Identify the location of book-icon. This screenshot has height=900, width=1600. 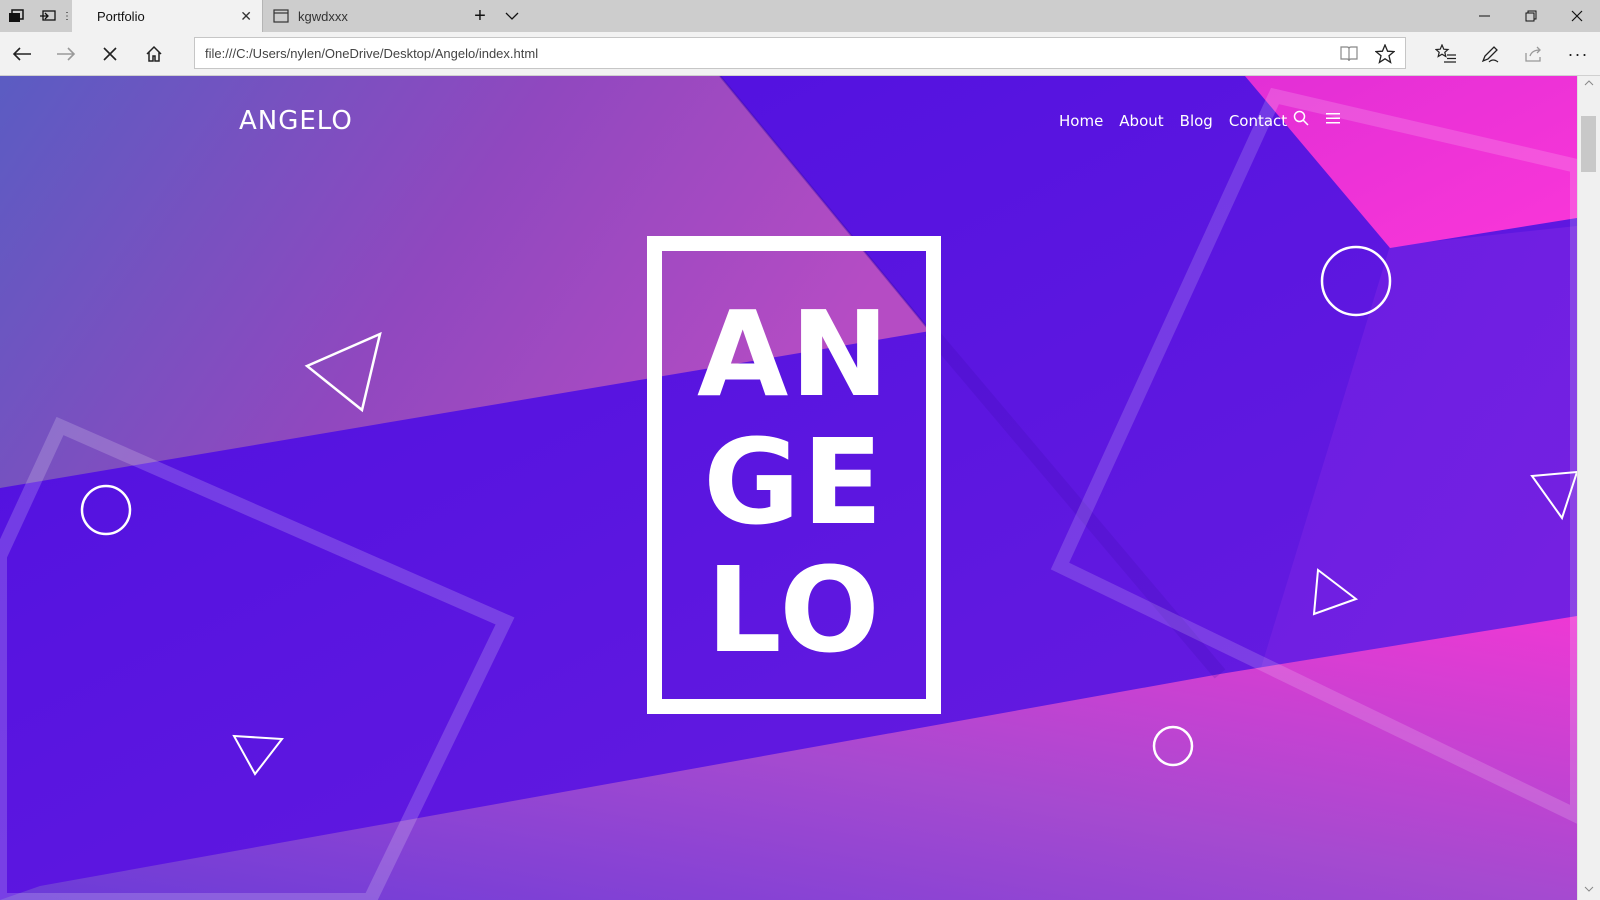
(1349, 54).